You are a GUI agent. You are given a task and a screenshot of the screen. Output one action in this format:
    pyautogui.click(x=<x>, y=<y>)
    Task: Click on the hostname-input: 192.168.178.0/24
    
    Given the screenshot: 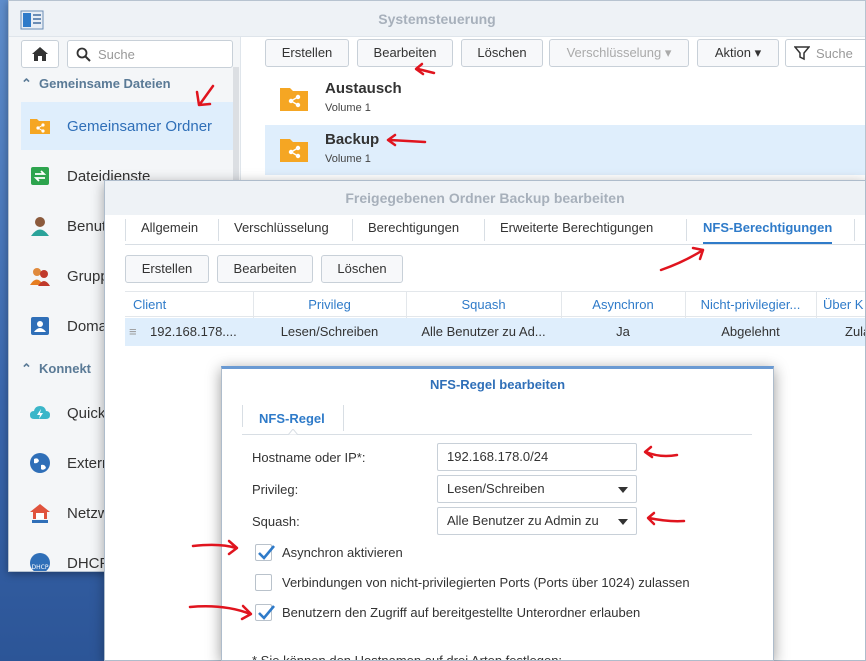 What is the action you would take?
    pyautogui.click(x=537, y=457)
    